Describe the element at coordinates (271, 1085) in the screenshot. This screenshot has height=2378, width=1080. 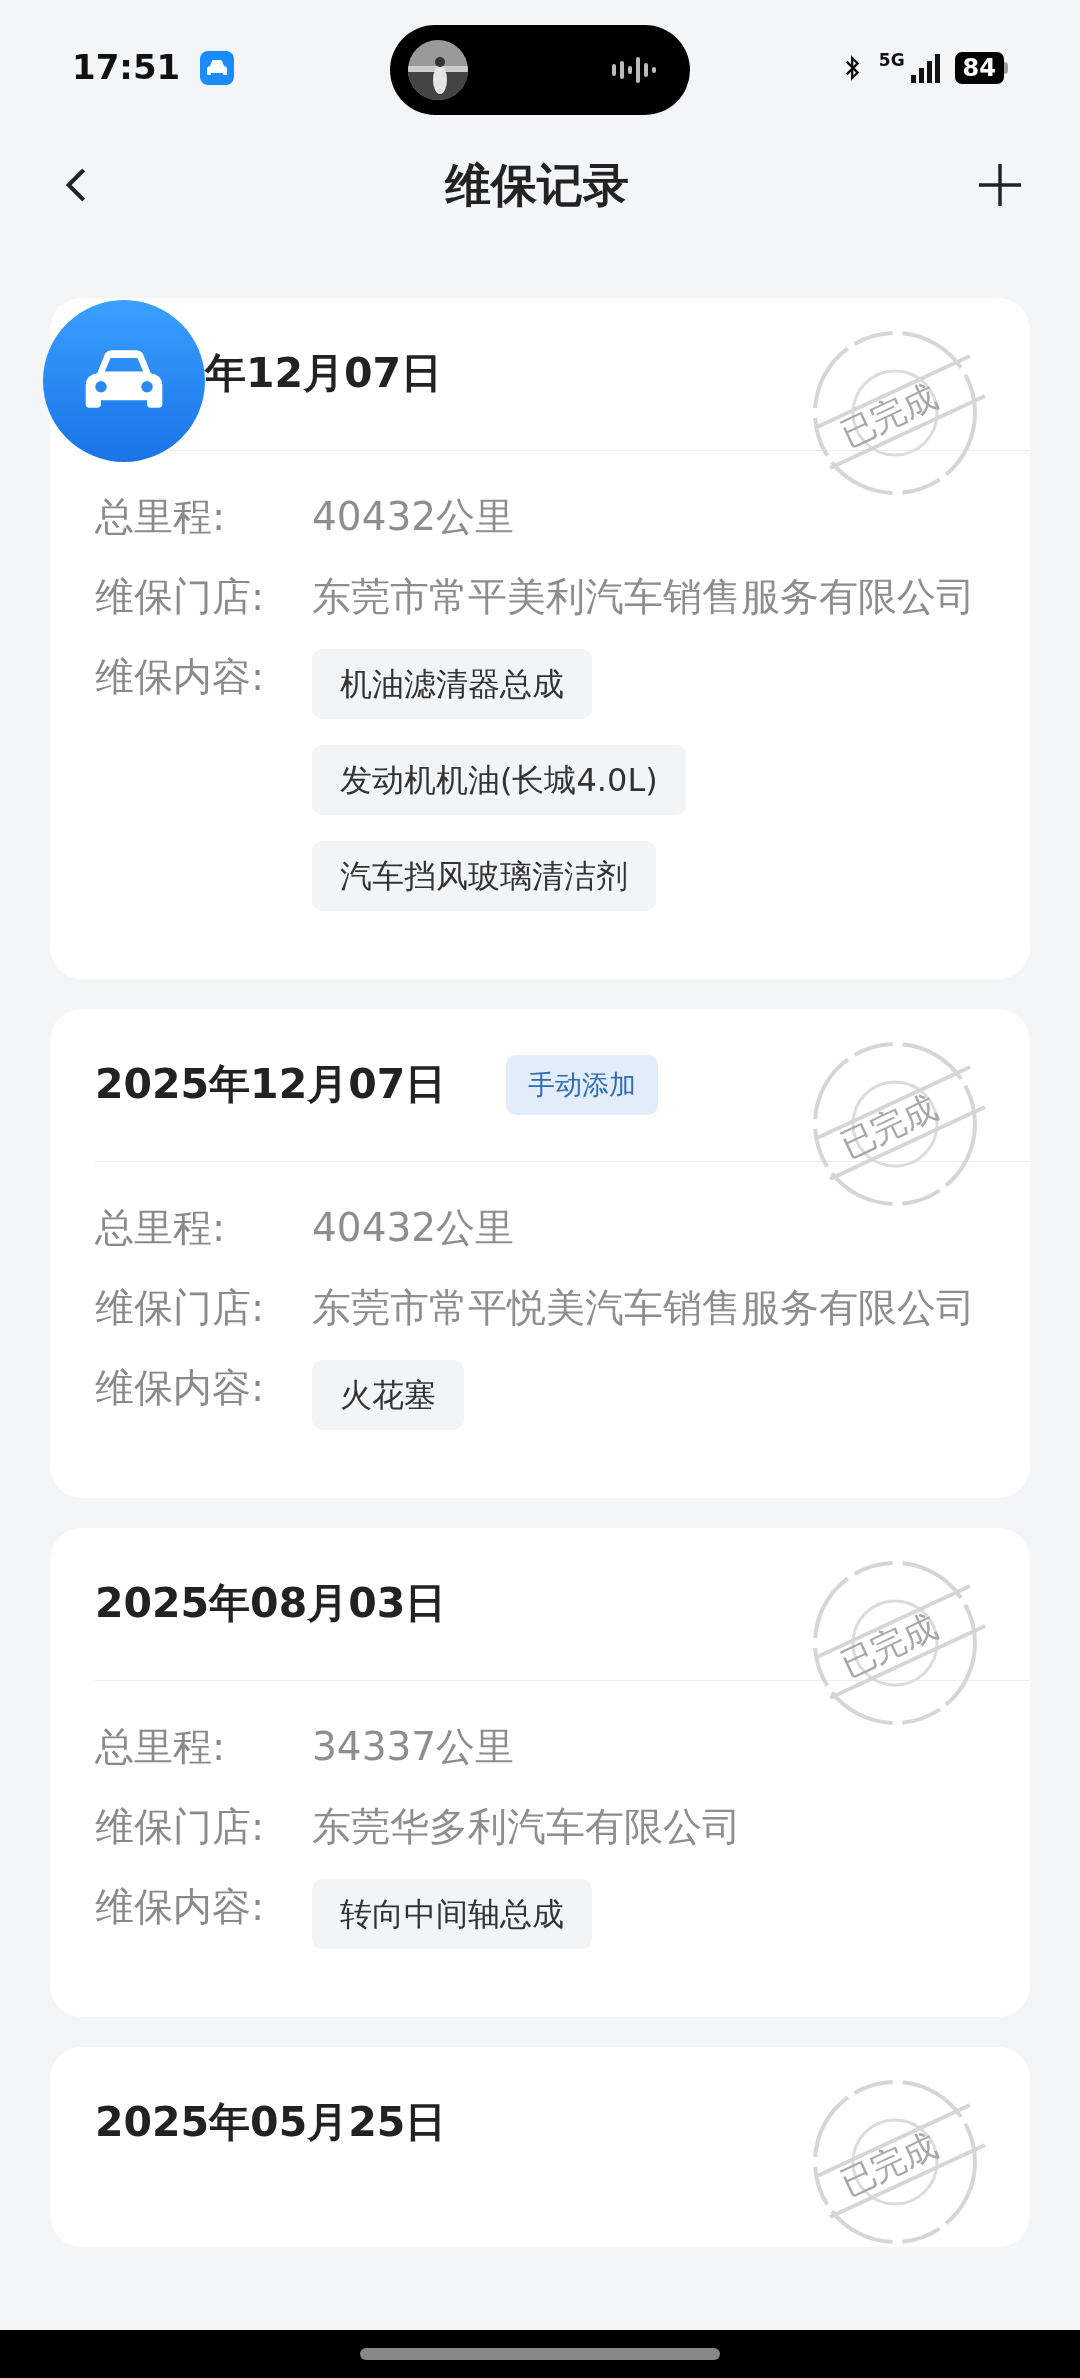
I see `record-date: 2025年12月07日` at that location.